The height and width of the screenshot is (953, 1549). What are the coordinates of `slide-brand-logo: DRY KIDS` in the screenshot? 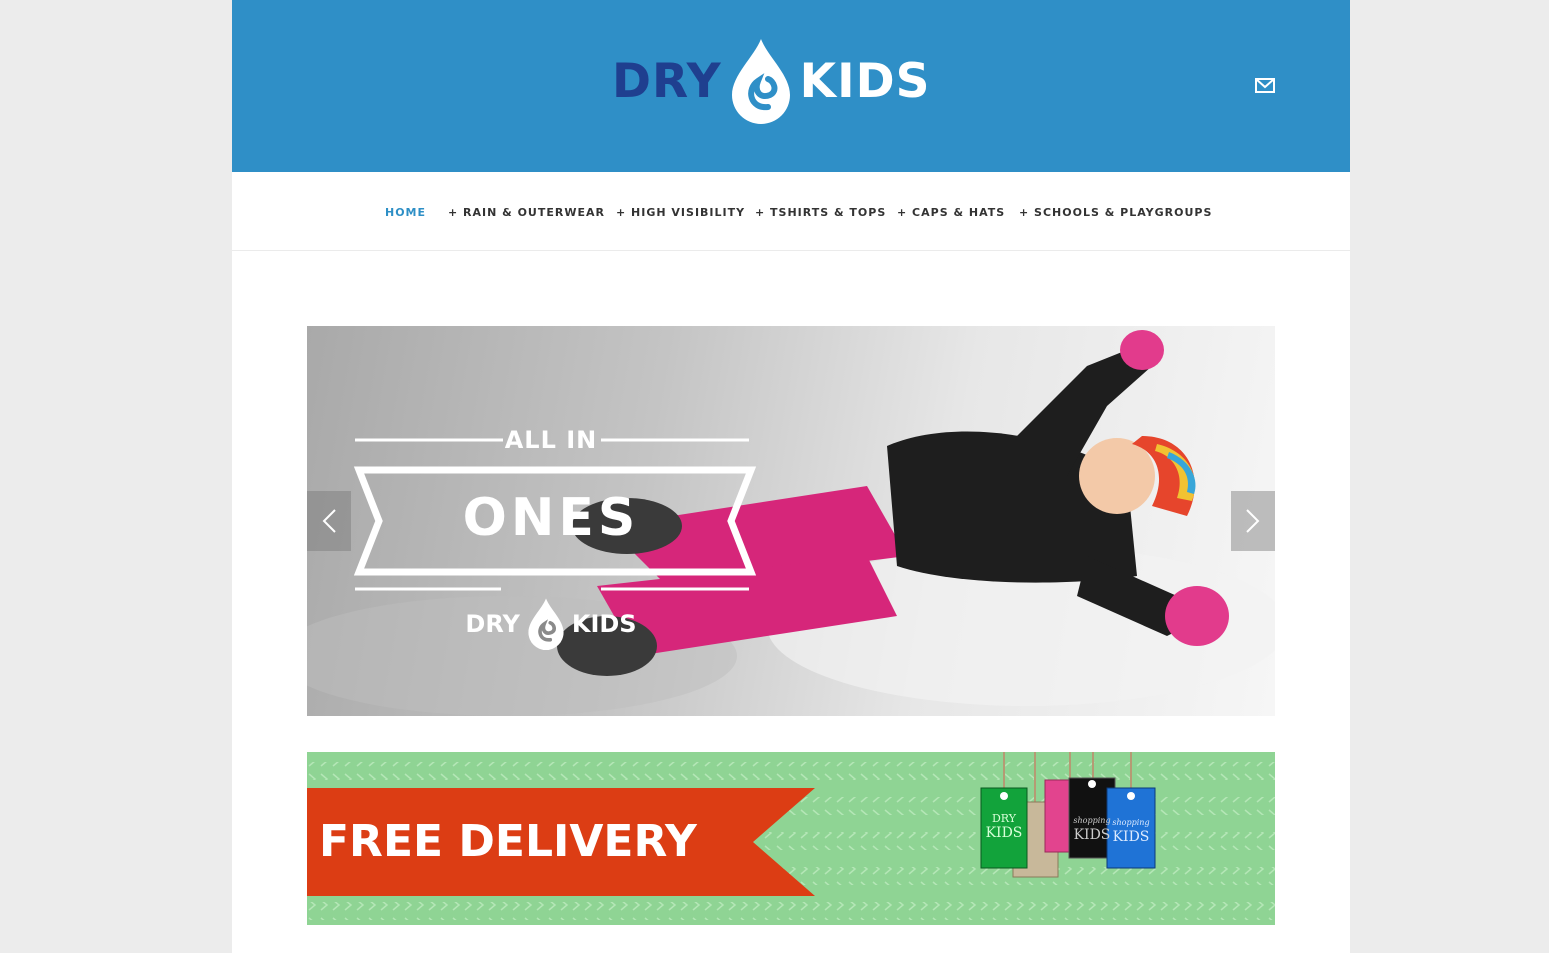 It's located at (551, 624).